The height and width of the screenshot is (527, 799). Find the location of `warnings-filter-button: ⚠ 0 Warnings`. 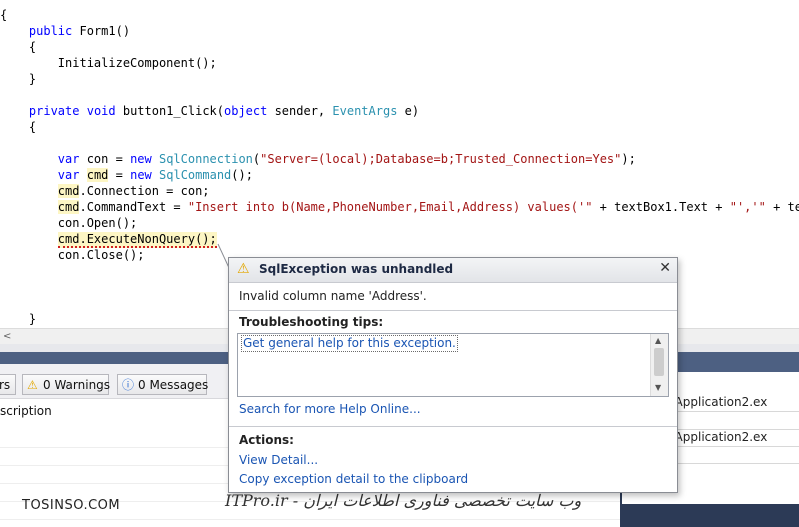

warnings-filter-button: ⚠ 0 Warnings is located at coordinates (66, 384).